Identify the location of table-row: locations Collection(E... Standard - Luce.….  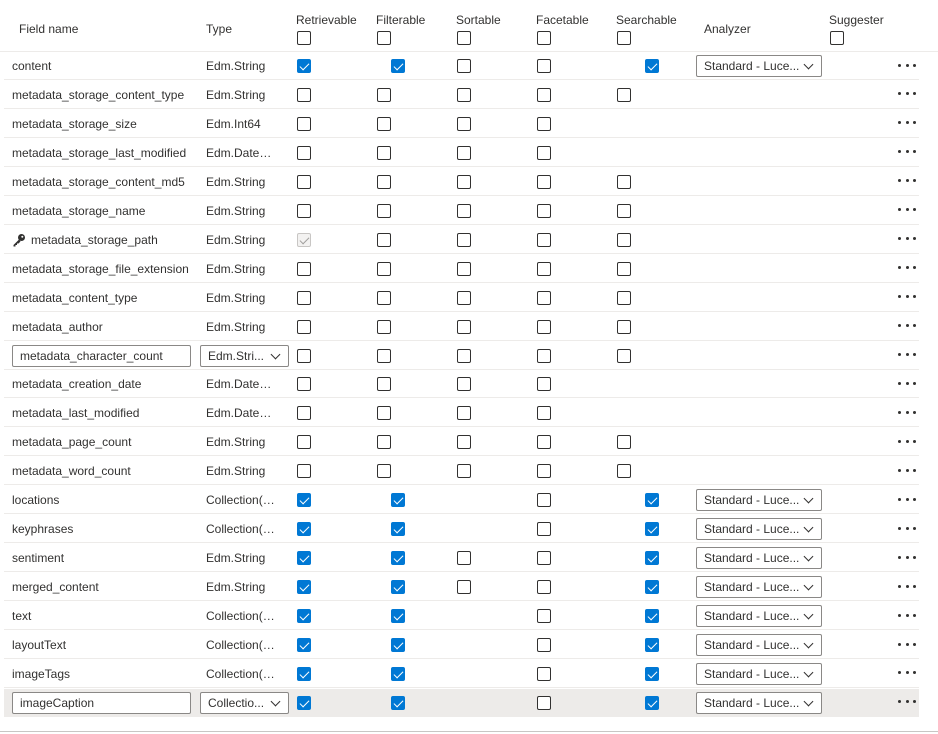
(461, 500).